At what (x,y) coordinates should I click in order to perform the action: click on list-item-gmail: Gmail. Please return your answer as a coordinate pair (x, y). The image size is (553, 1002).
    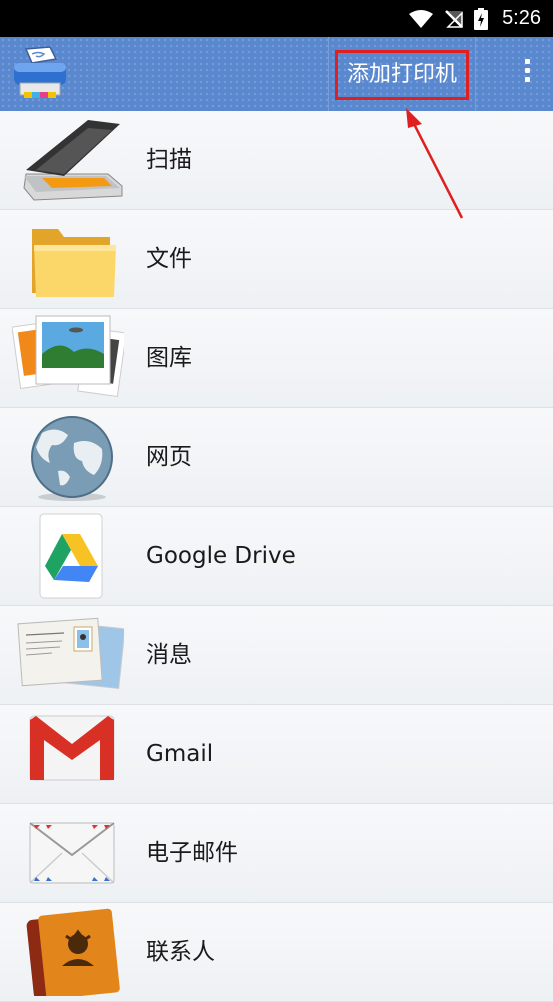
    Looking at the image, I should click on (276, 754).